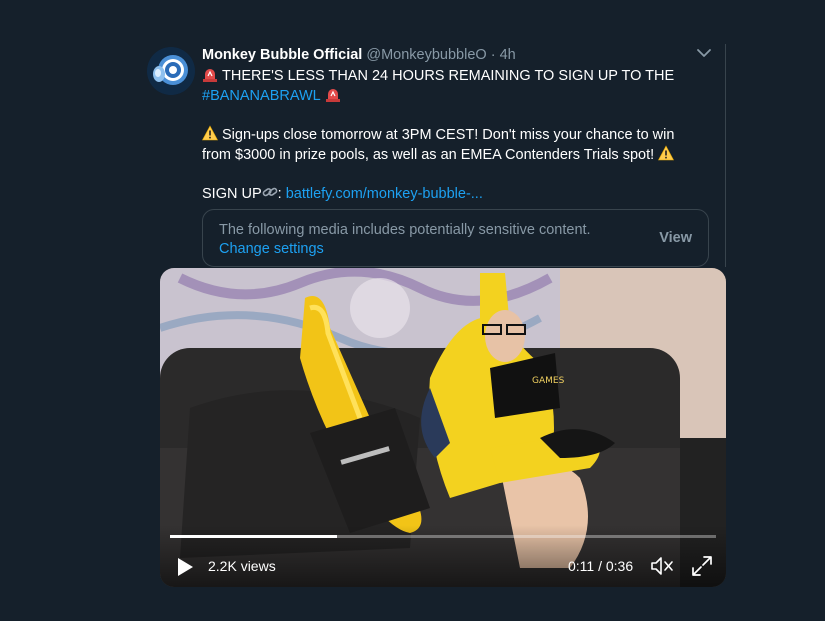 This screenshot has height=621, width=825. What do you see at coordinates (269, 192) in the screenshot?
I see `link-icon` at bounding box center [269, 192].